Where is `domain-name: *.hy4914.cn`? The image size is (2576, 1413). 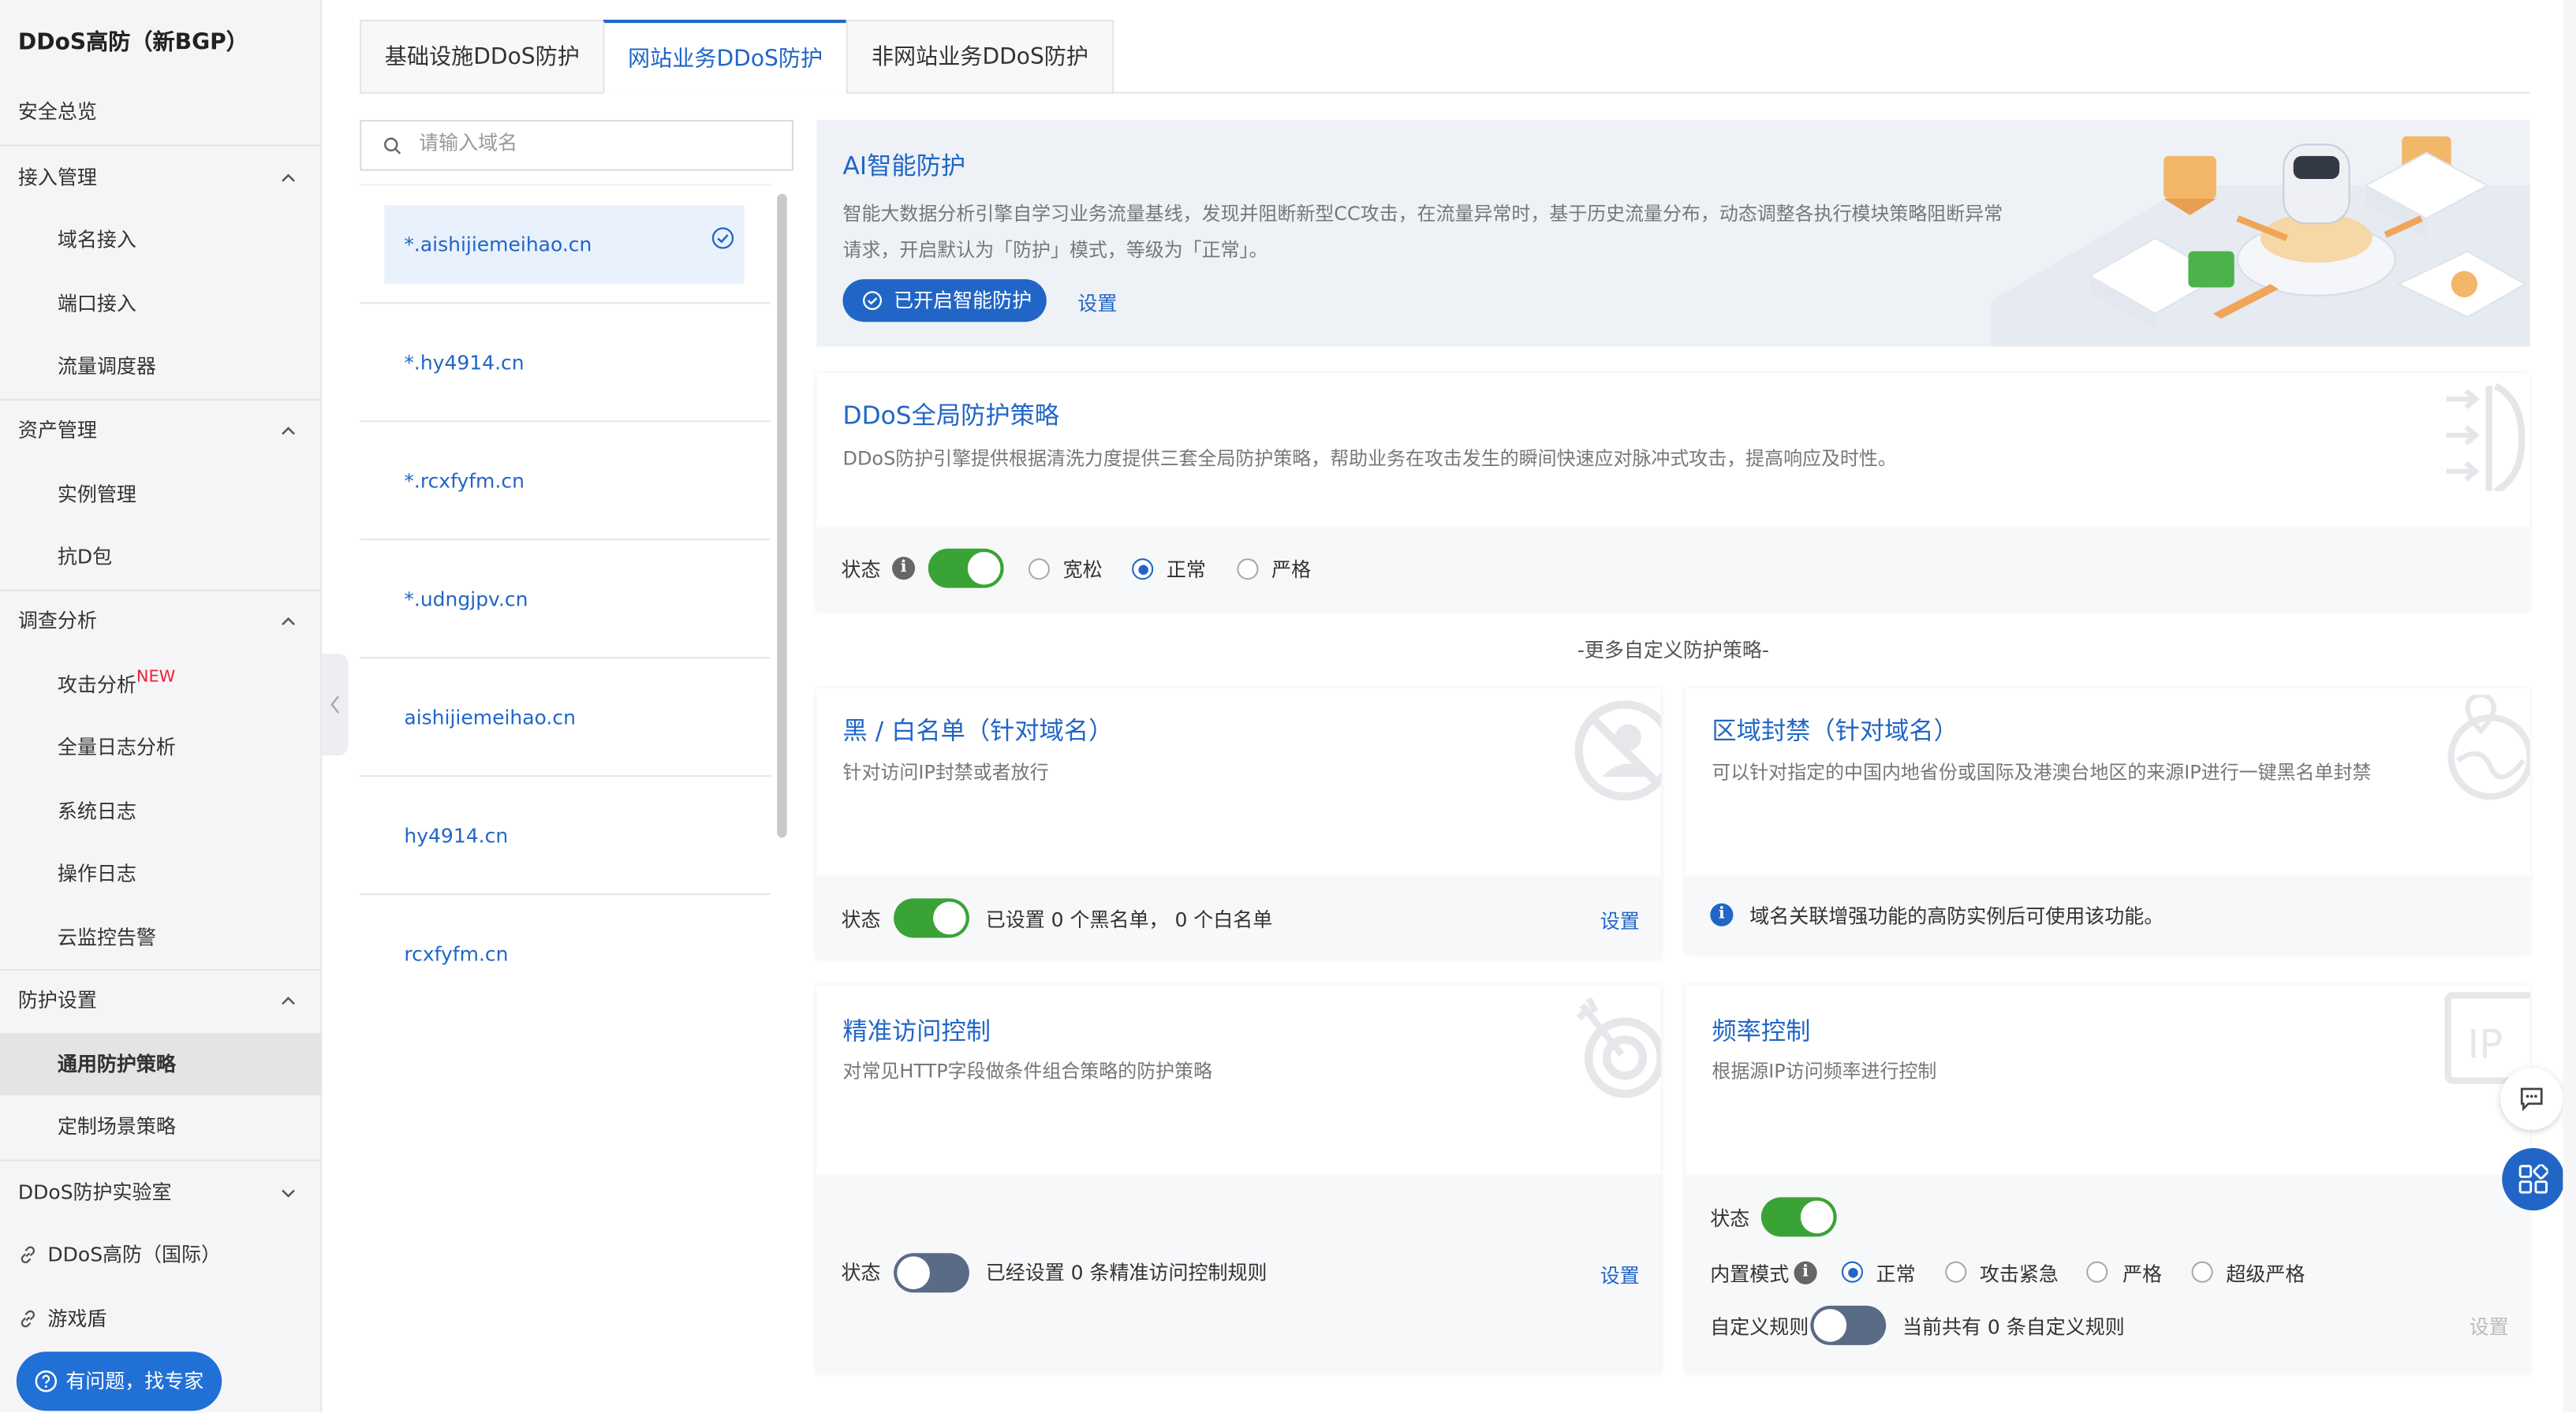
domain-name: *.hy4914.cn is located at coordinates (464, 363).